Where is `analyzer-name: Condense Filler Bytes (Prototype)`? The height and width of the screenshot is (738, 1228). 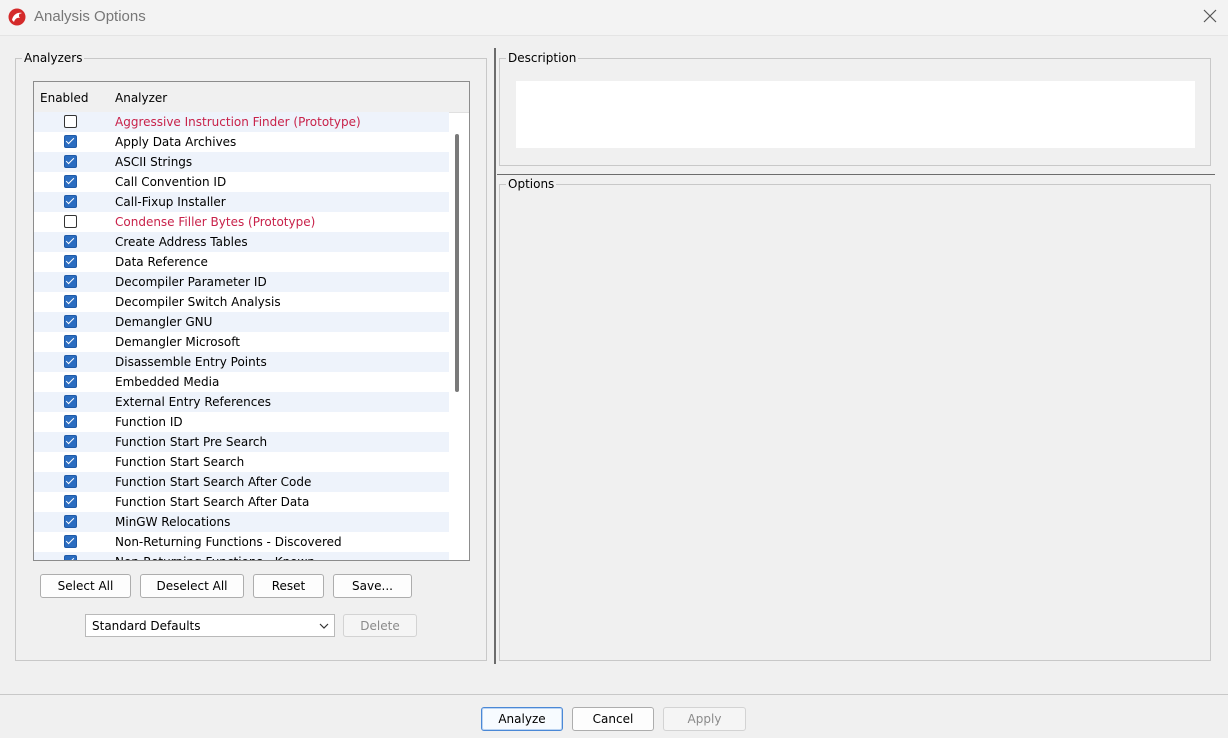
analyzer-name: Condense Filler Bytes (Prototype) is located at coordinates (215, 222).